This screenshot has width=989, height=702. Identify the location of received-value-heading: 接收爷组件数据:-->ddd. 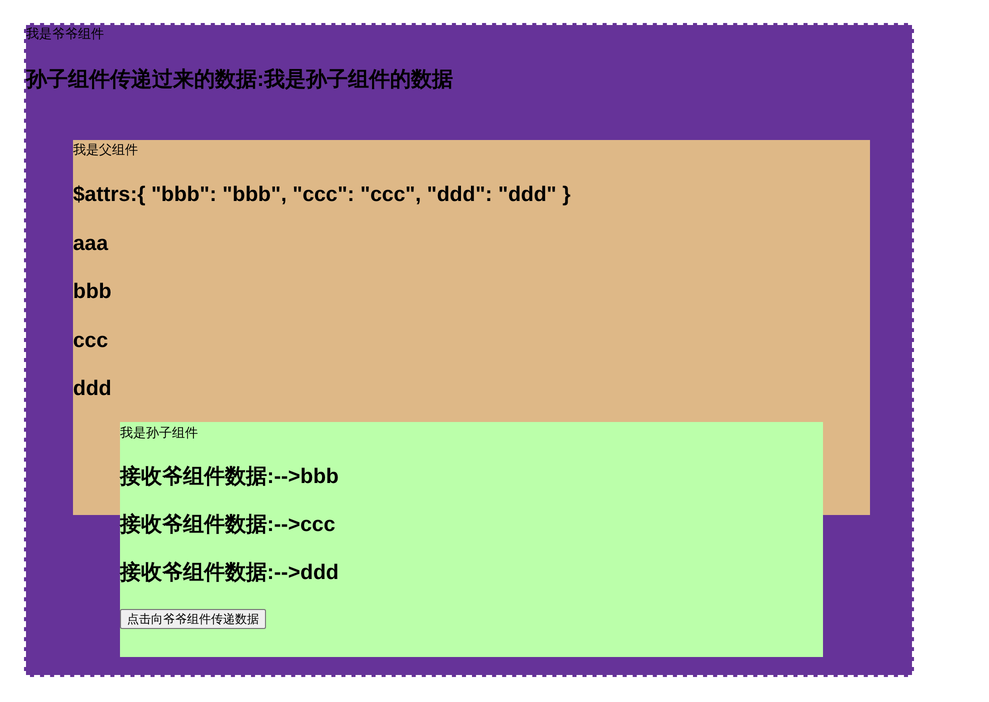
(229, 573).